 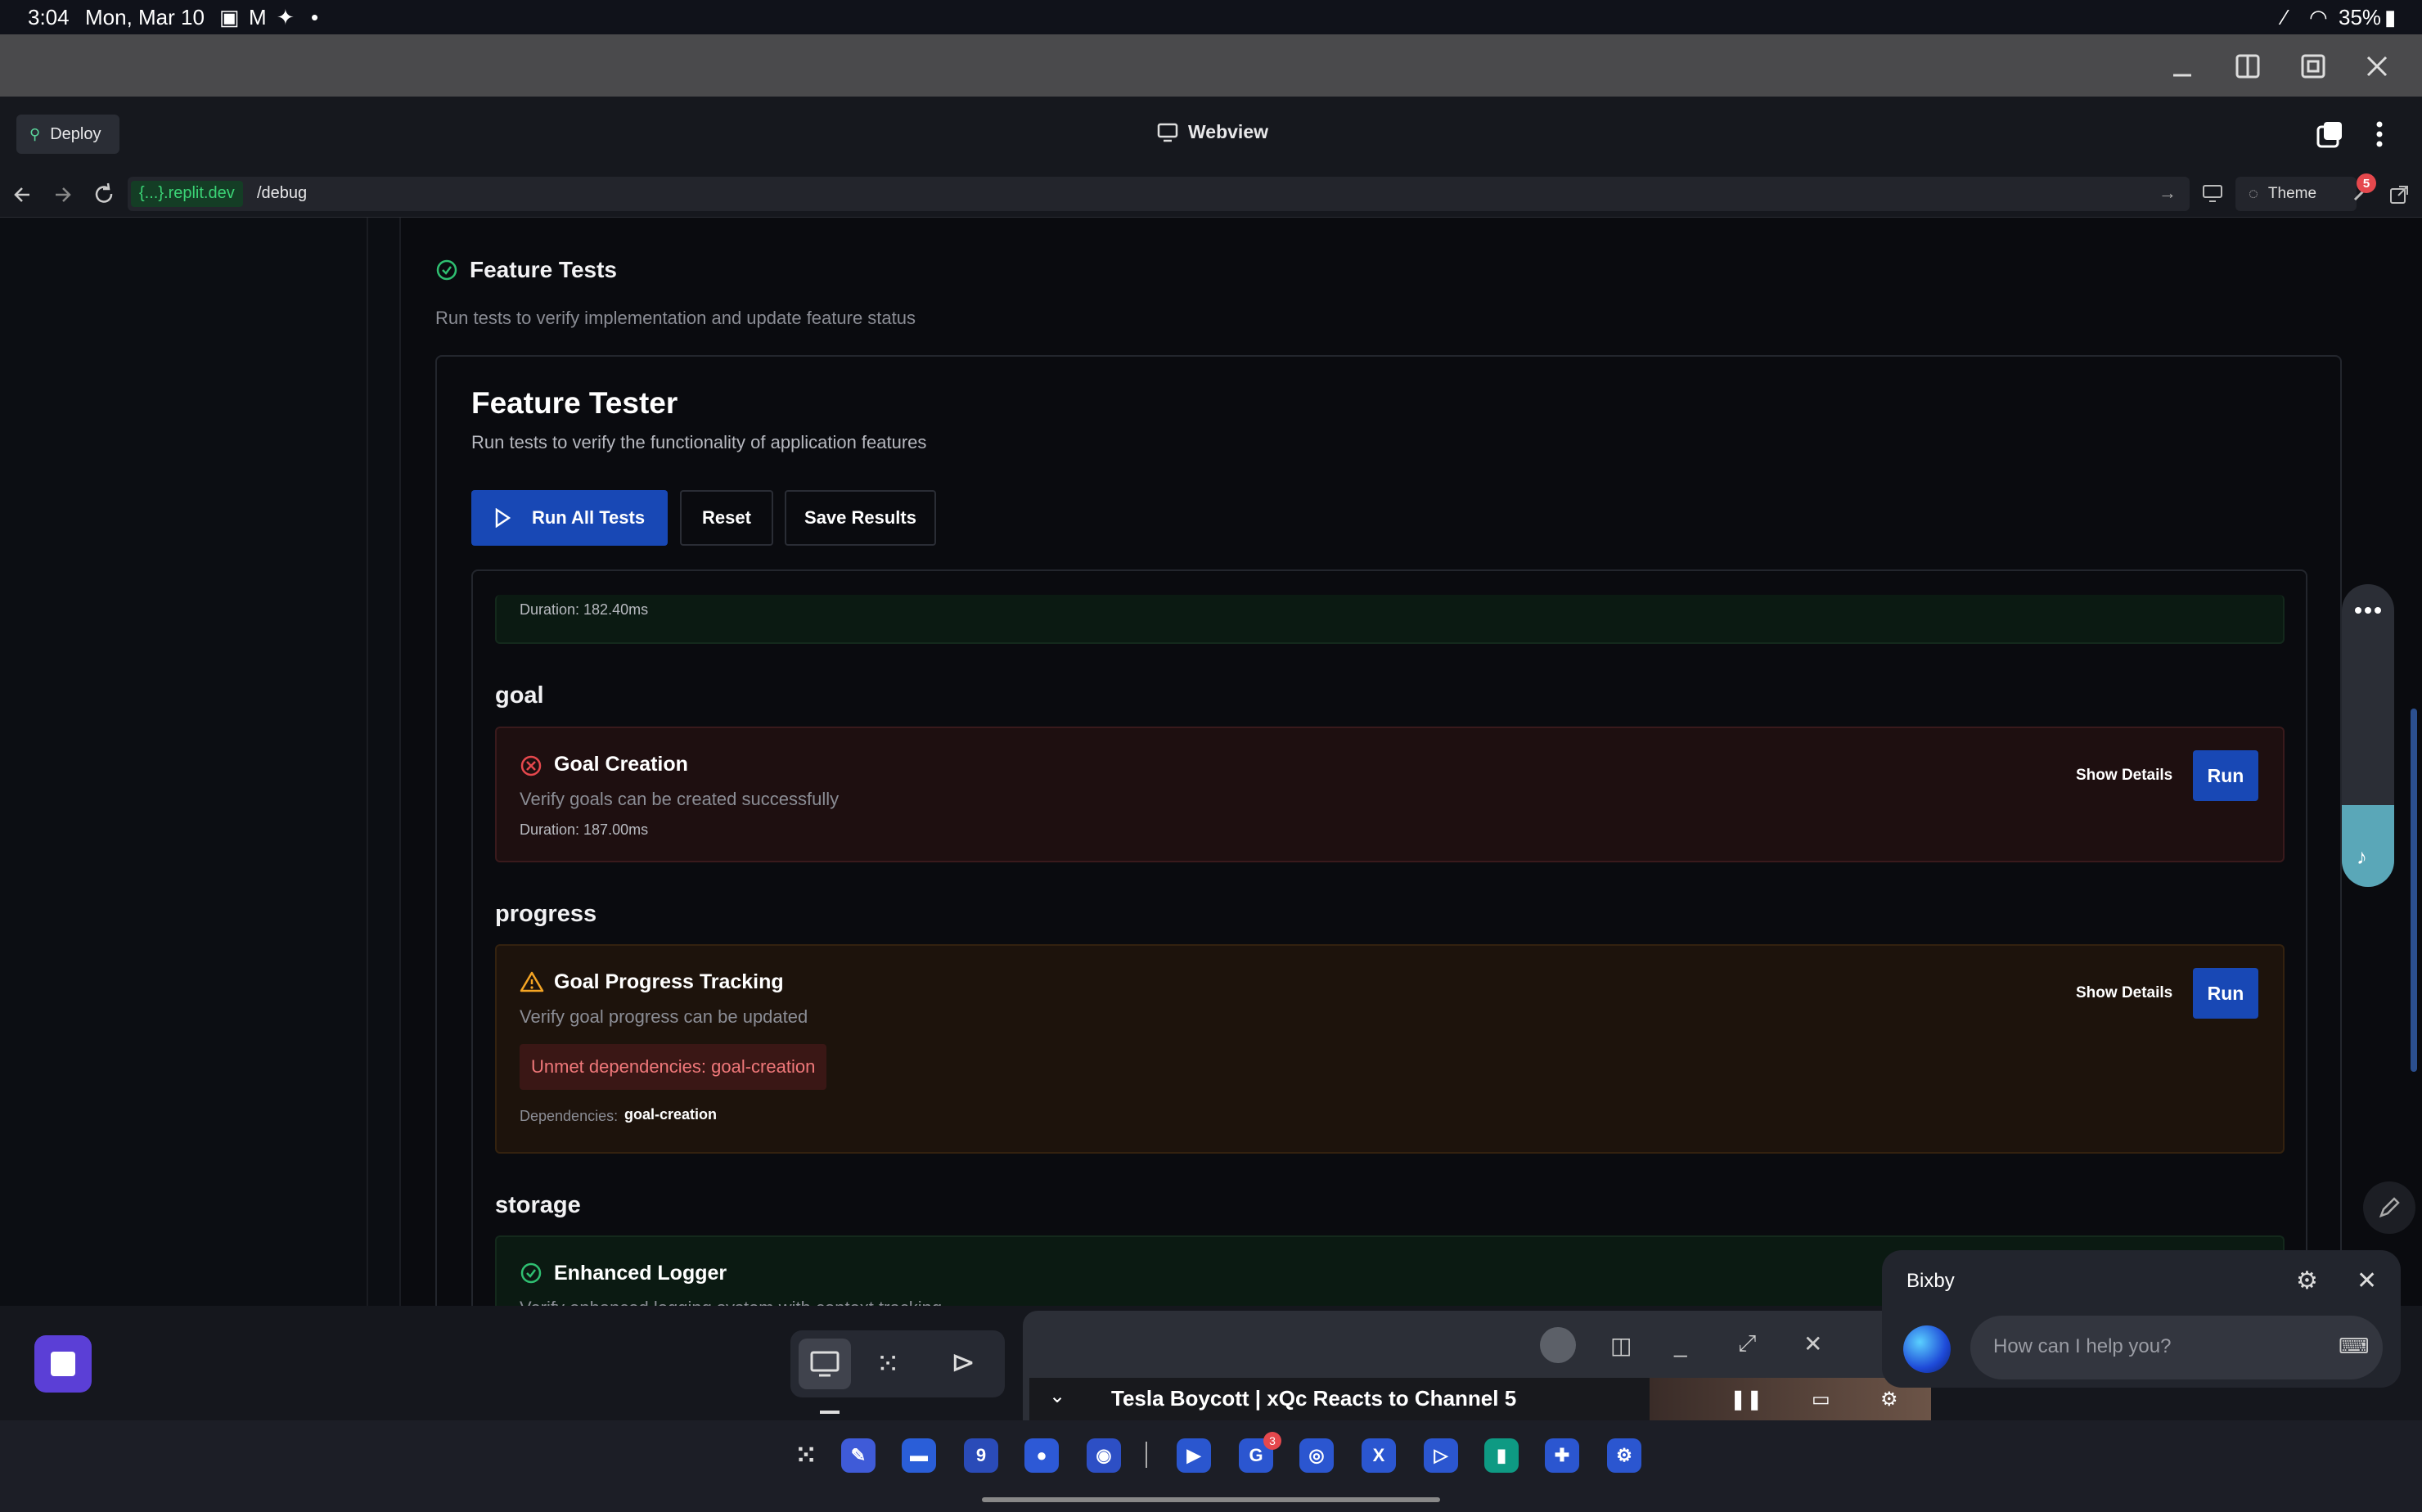 What do you see at coordinates (1558, 1345) in the screenshot?
I see `pin-icon` at bounding box center [1558, 1345].